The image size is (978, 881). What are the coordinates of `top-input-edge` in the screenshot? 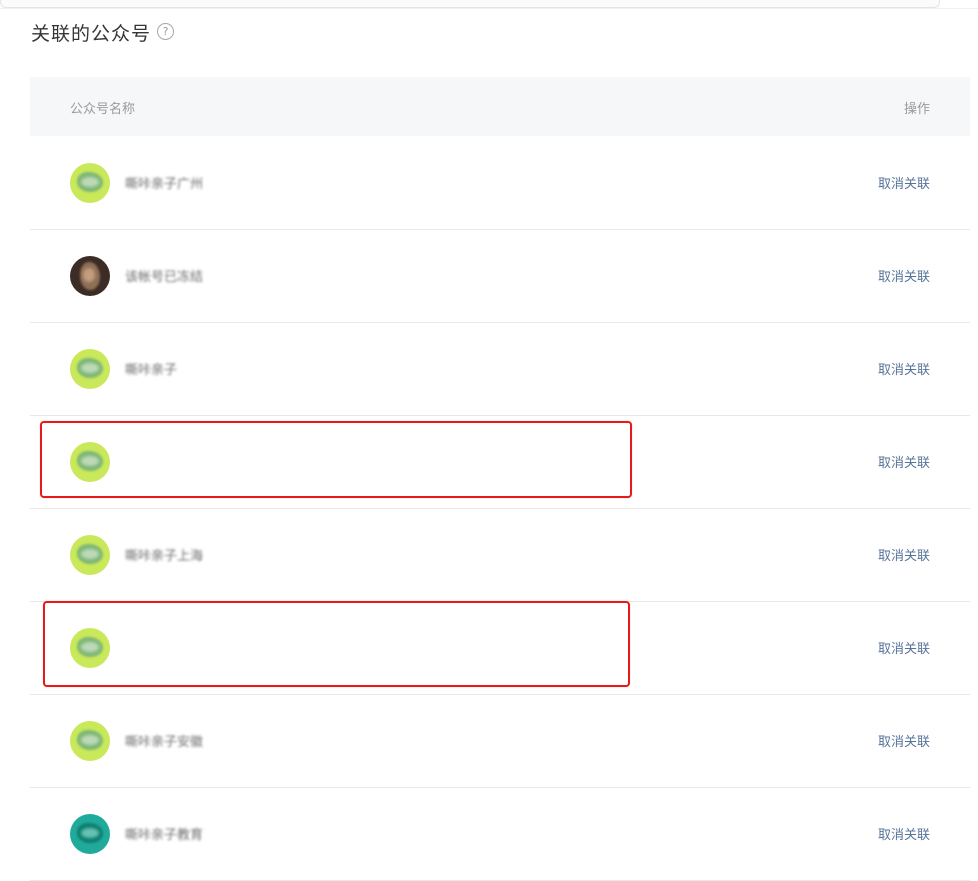 It's located at (470, 4).